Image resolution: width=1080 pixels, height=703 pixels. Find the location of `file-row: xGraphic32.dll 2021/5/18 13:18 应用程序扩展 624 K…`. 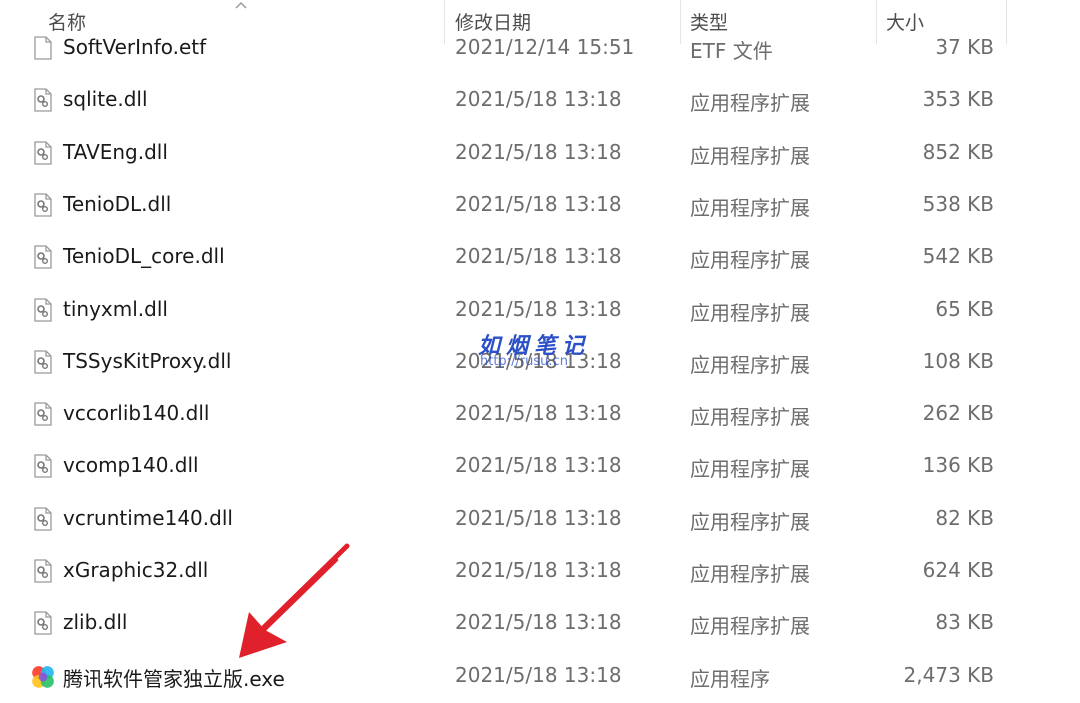

file-row: xGraphic32.dll 2021/5/18 13:18 应用程序扩展 624 K… is located at coordinates (540, 572).